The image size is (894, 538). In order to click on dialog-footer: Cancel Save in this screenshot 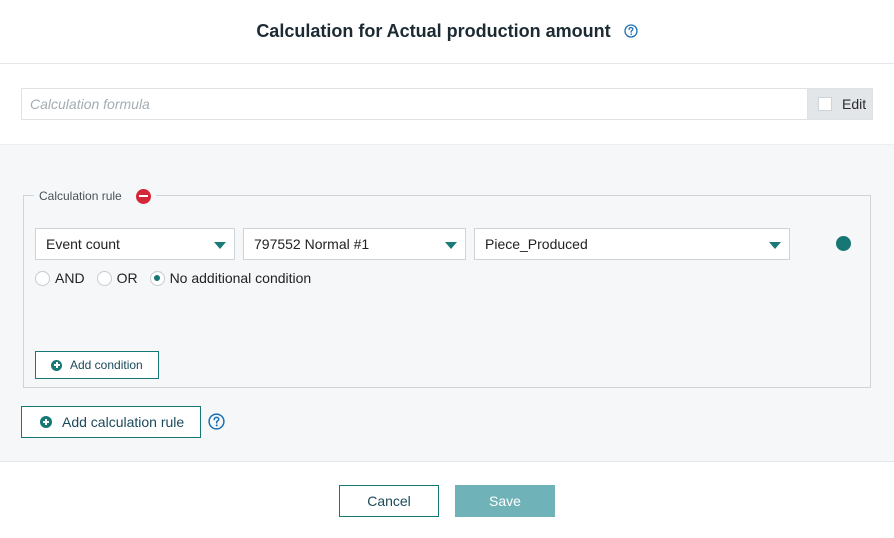, I will do `click(447, 500)`.